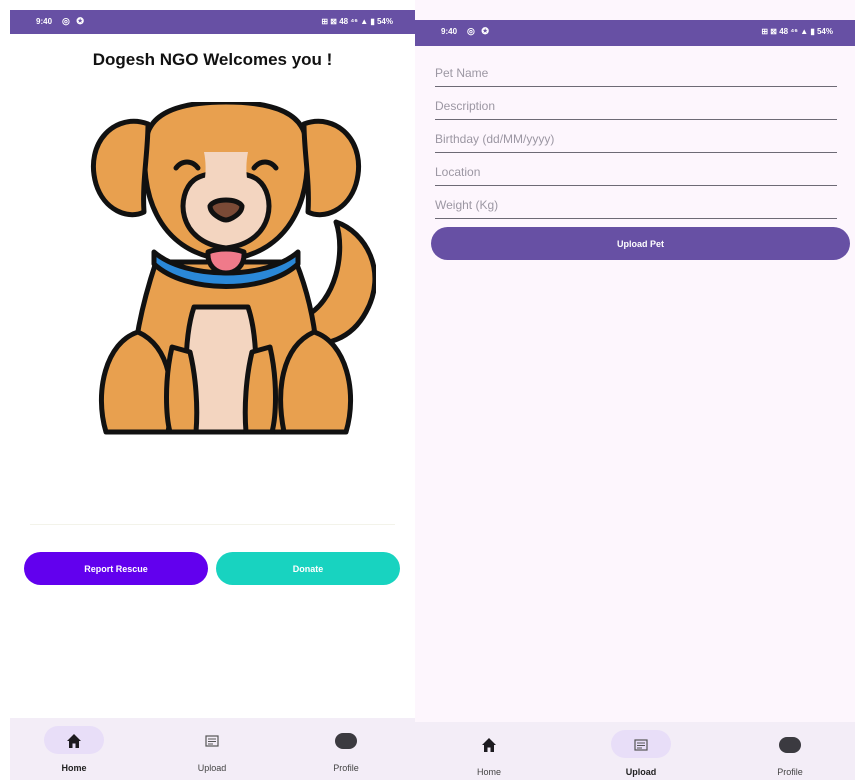 This screenshot has height=780, width=855. What do you see at coordinates (212, 524) in the screenshot?
I see `divider` at bounding box center [212, 524].